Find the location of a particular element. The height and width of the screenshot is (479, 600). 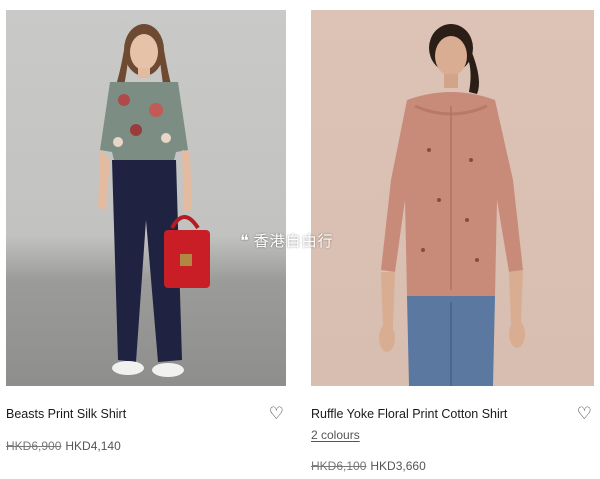

product-title-row: Beasts Print Silk Shirt ♡ is located at coordinates (146, 413).